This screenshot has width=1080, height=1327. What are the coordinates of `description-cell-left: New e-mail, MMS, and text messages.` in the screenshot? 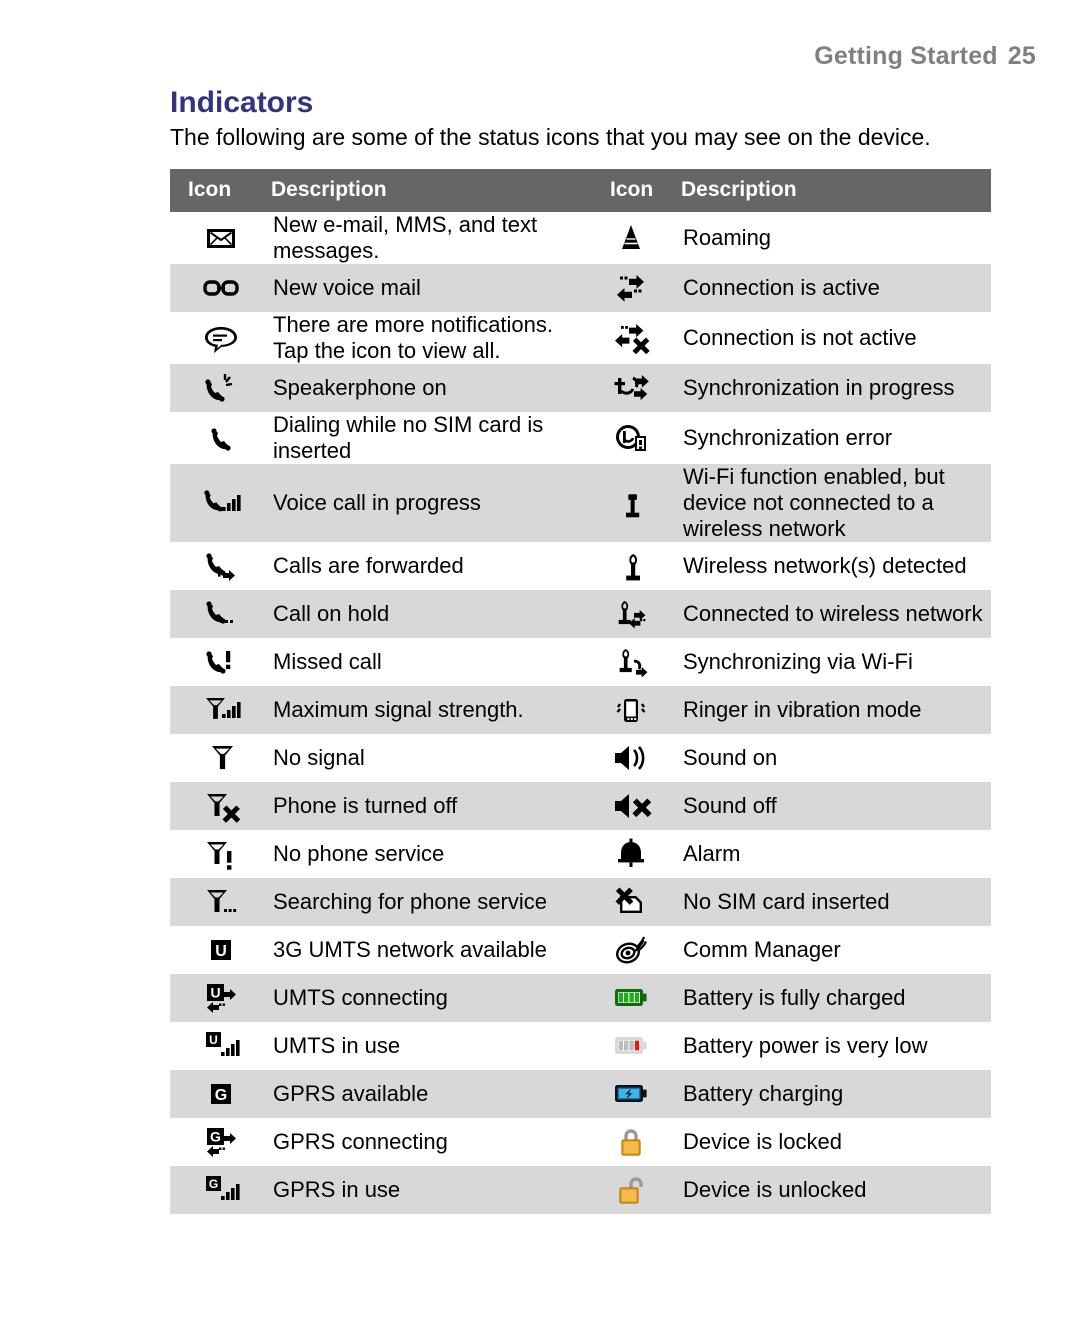 It's located at (426, 238).